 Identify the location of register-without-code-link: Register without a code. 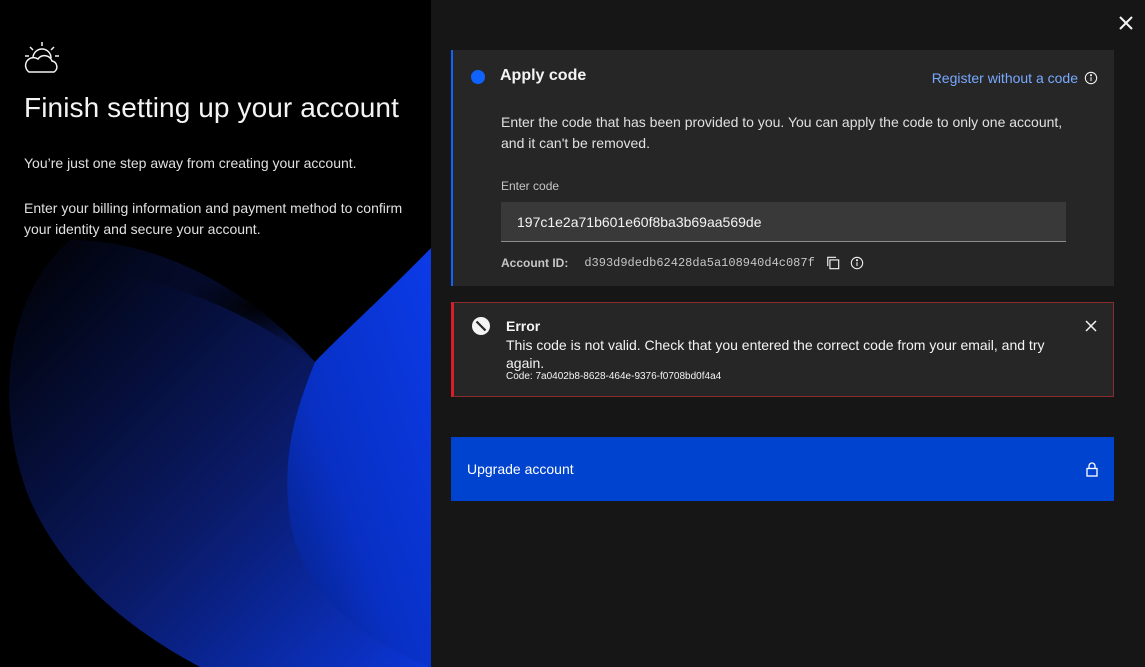
(1015, 78).